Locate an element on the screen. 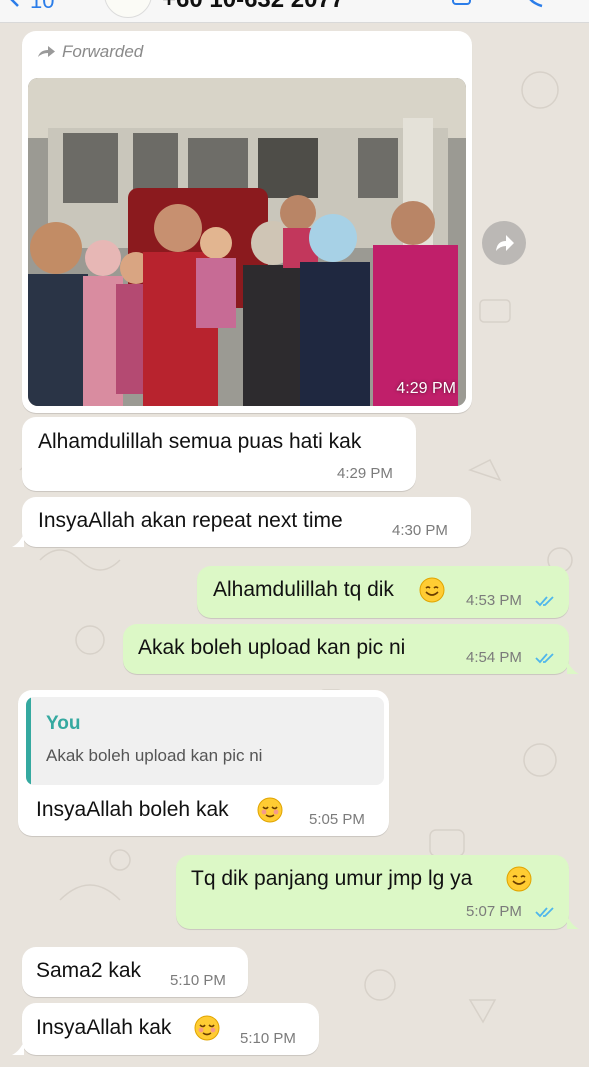 The height and width of the screenshot is (1067, 589). quote-accent-bar is located at coordinates (28, 741).